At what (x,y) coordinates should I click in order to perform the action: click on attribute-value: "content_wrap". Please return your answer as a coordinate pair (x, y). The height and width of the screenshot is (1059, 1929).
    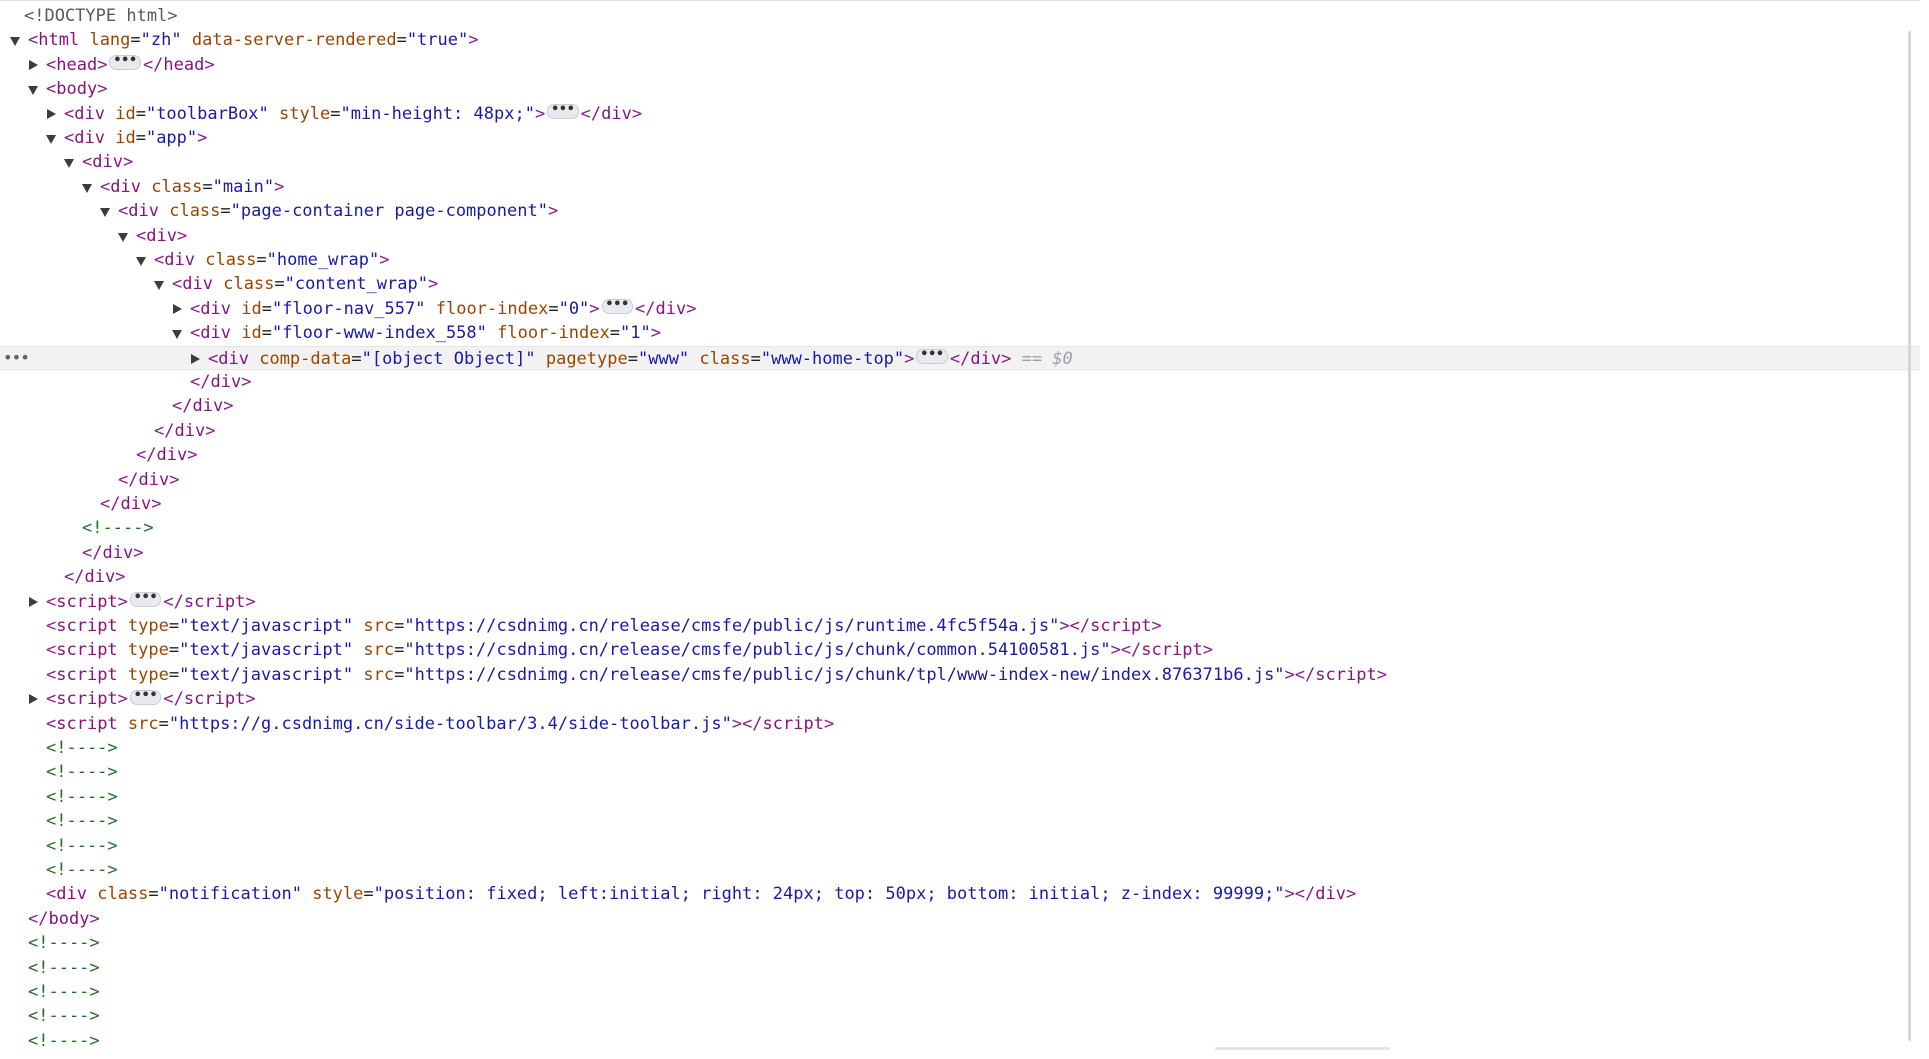
    Looking at the image, I should click on (356, 284).